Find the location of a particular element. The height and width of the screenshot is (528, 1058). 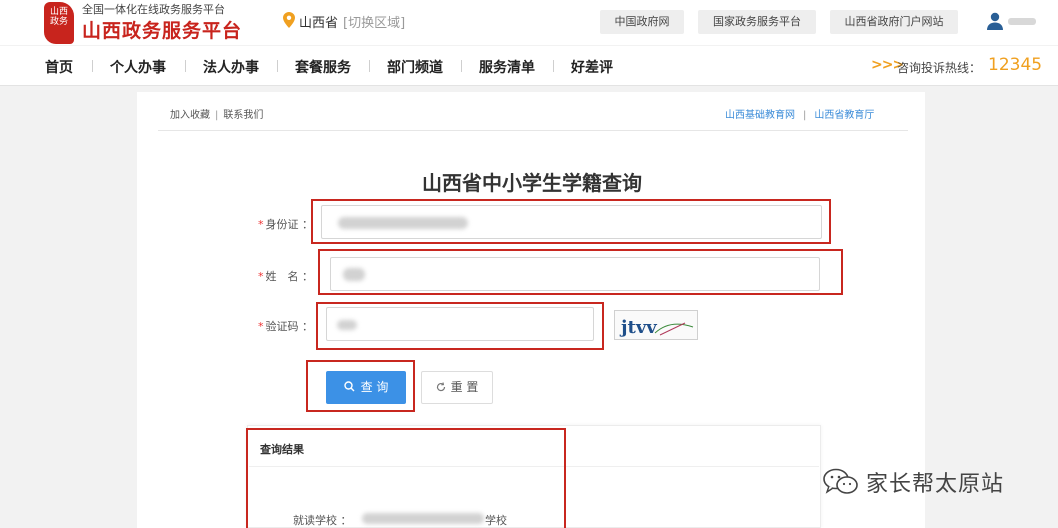

id-card-label-text: 身份证 ： is located at coordinates (289, 224).